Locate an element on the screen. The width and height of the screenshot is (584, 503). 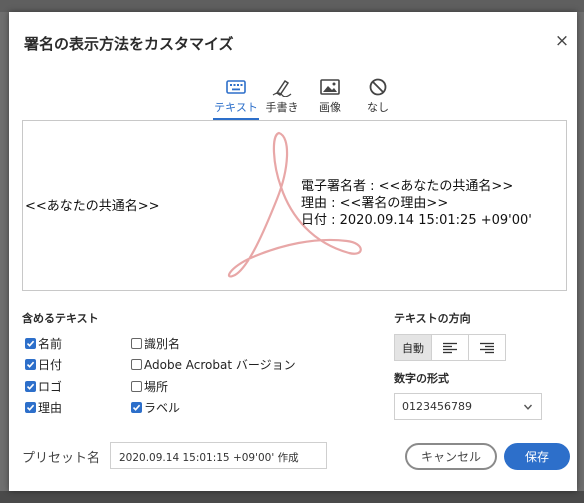
chevron-down-icon is located at coordinates (528, 407).